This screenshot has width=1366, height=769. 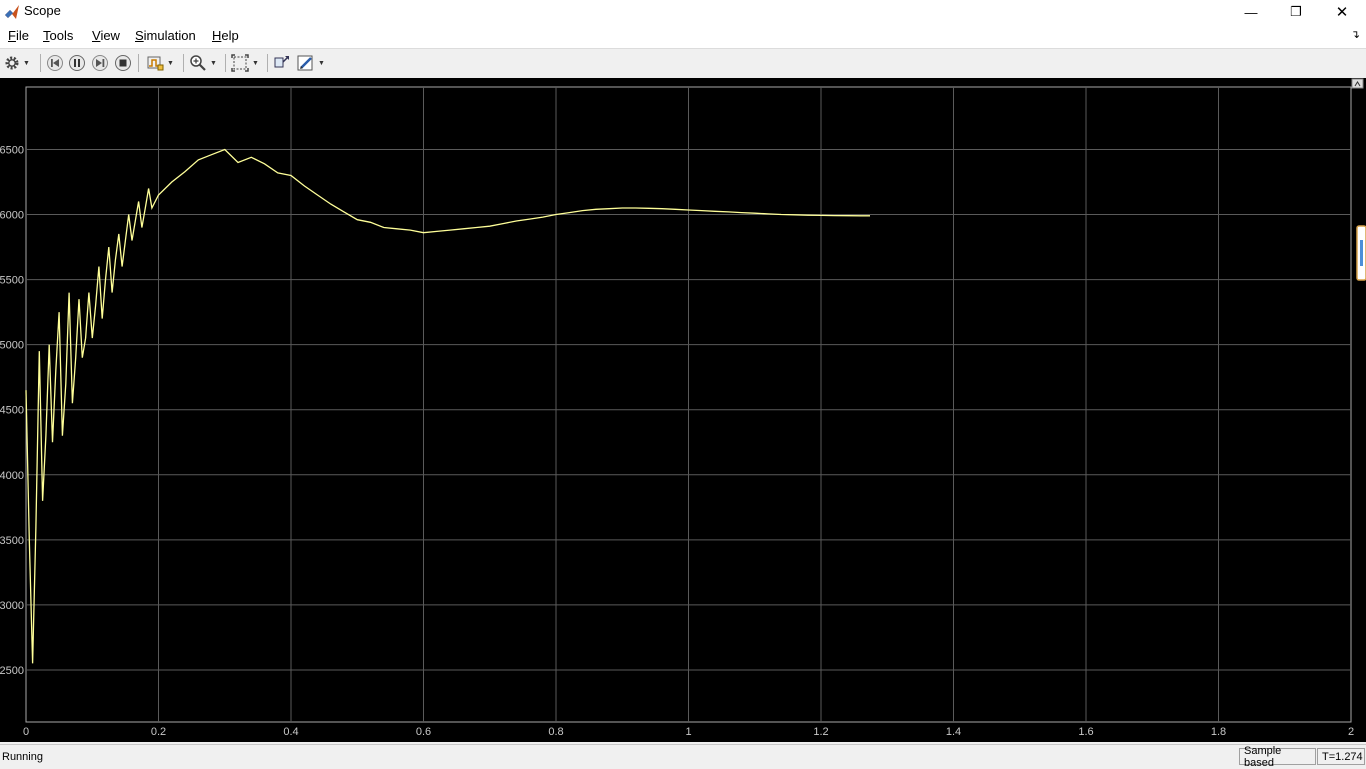 What do you see at coordinates (423, 732) in the screenshot?
I see `x-tick-label: 0.6` at bounding box center [423, 732].